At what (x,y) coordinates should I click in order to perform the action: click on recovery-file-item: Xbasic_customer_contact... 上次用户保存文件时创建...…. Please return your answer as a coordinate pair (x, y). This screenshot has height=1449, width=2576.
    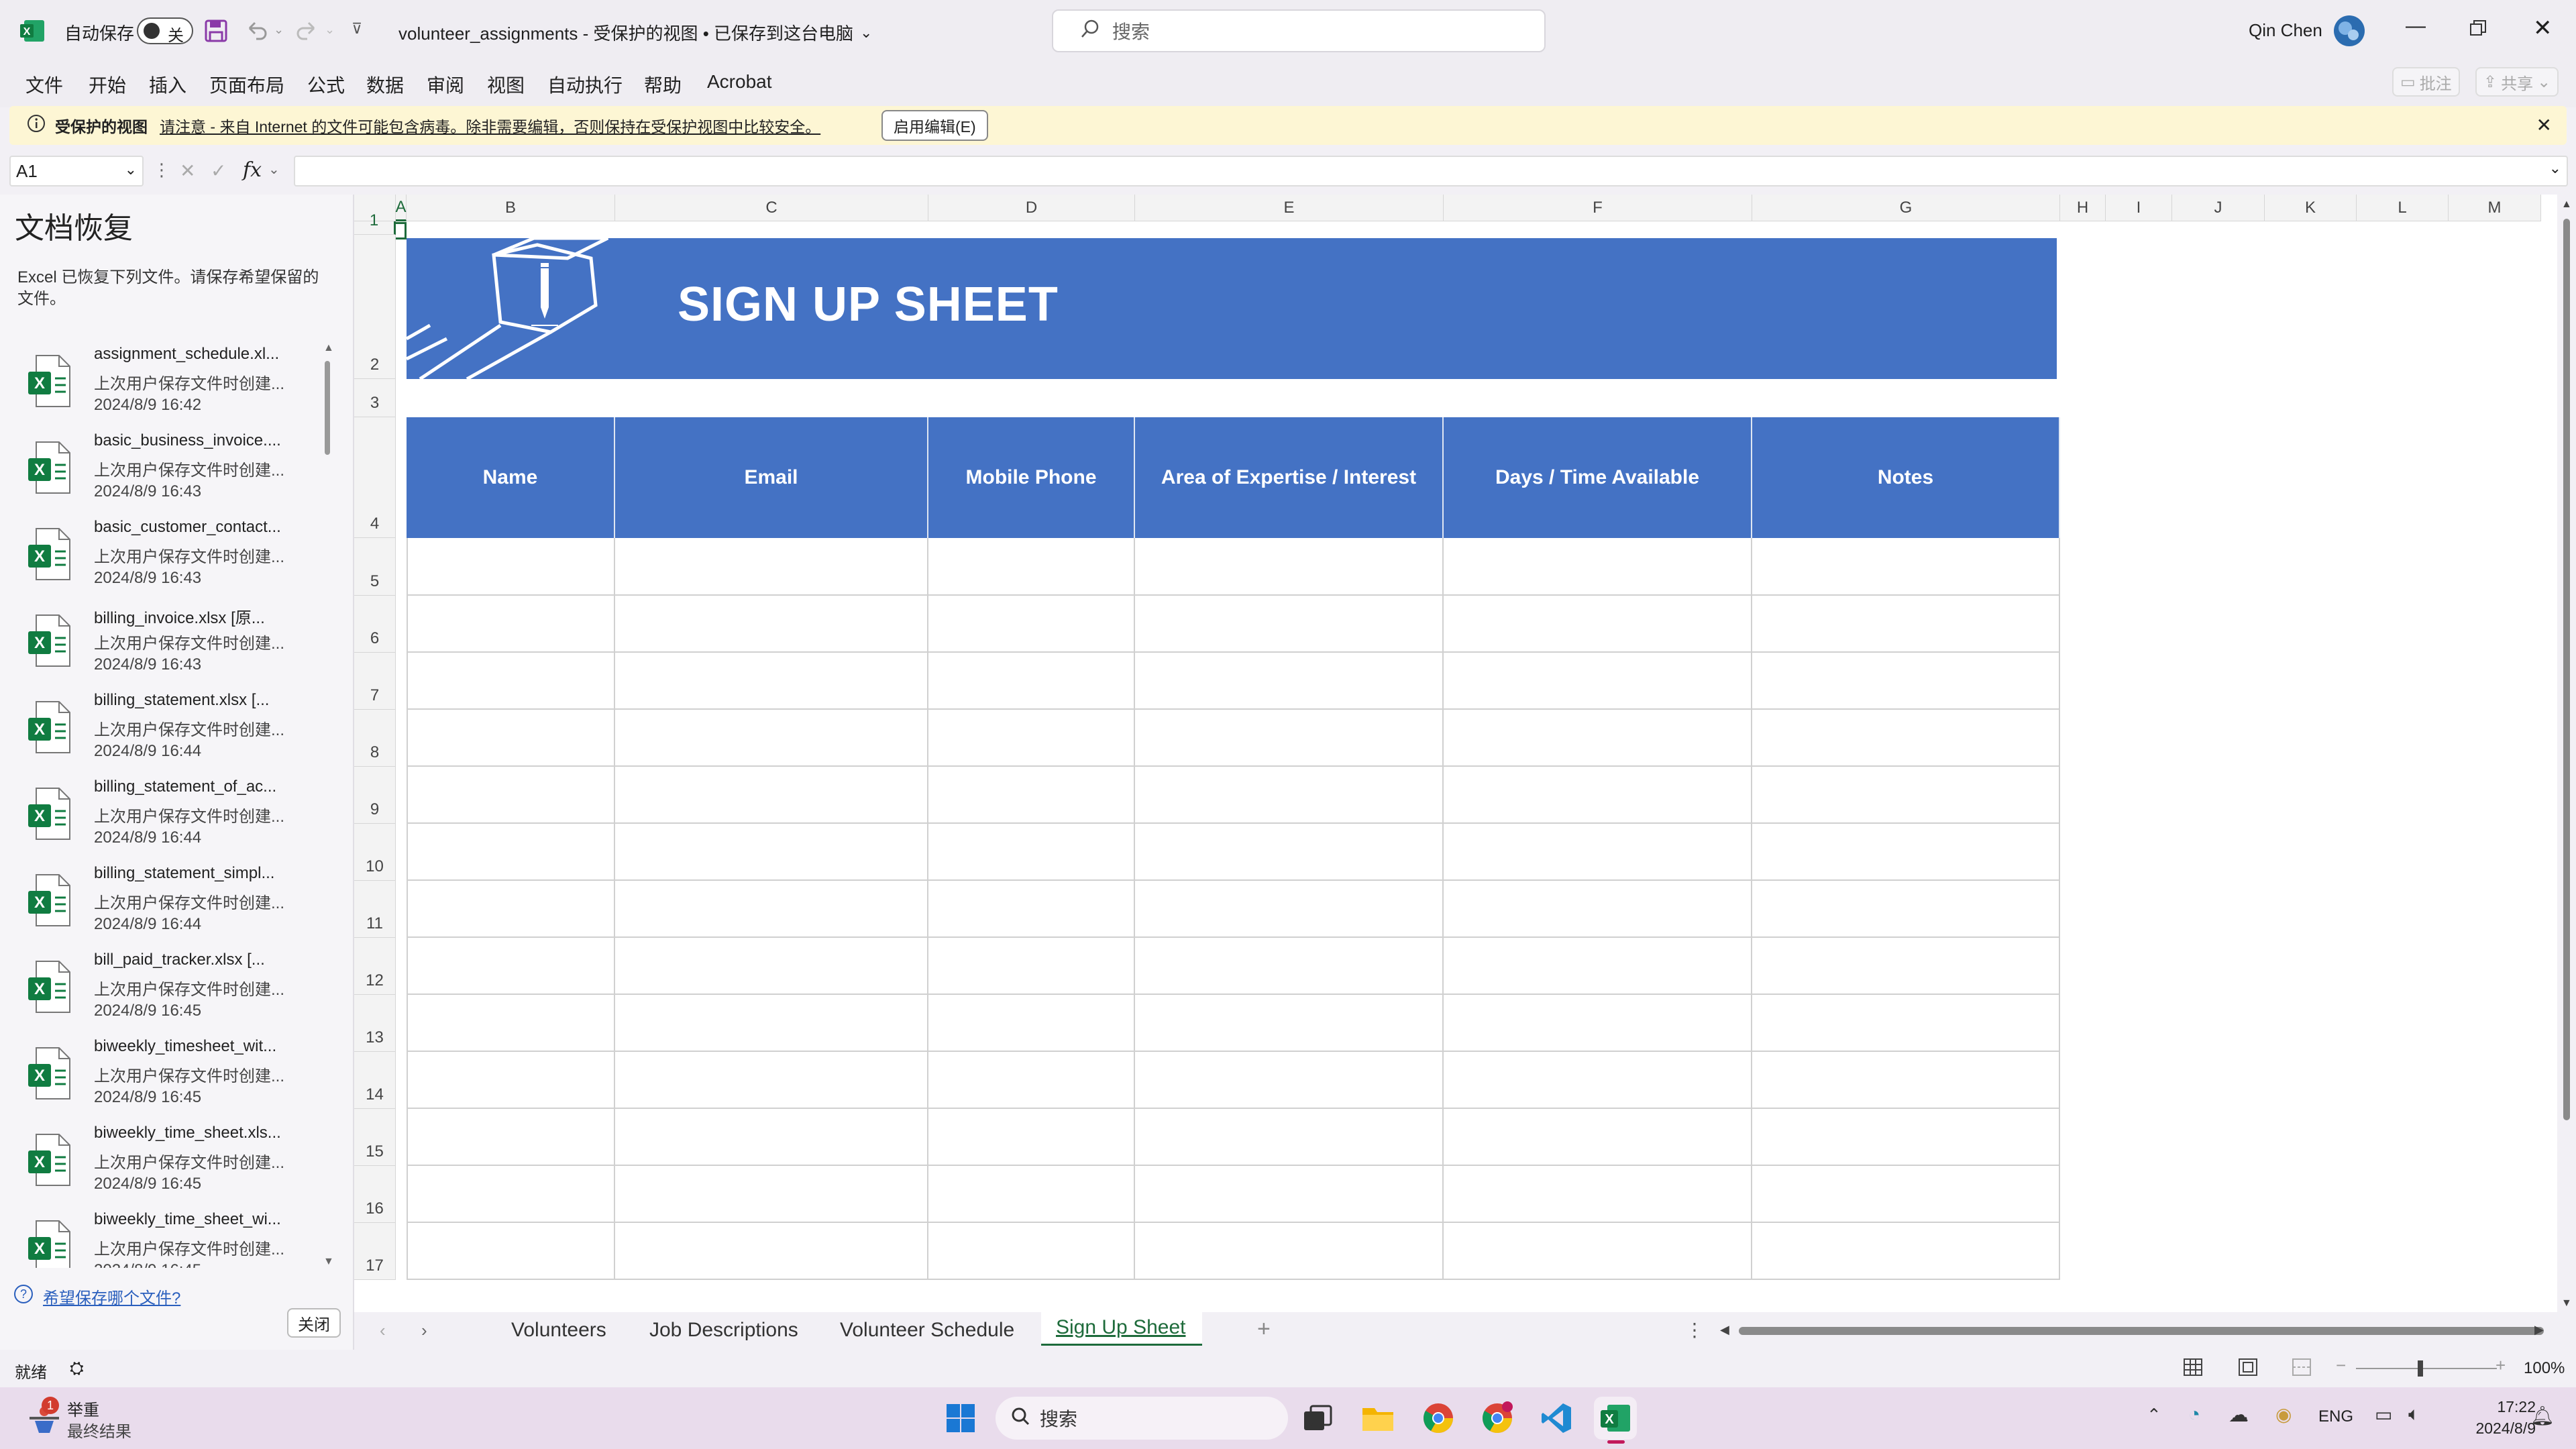
    Looking at the image, I should click on (161, 558).